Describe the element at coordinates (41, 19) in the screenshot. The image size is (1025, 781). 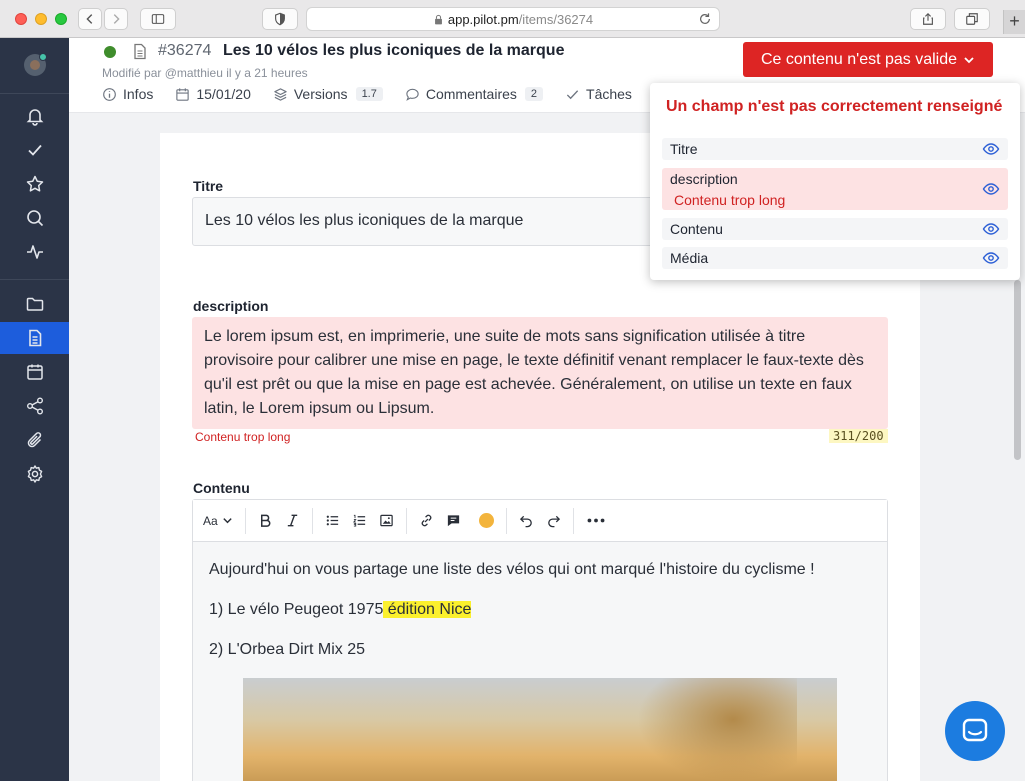
I see `minimize-window-button` at that location.